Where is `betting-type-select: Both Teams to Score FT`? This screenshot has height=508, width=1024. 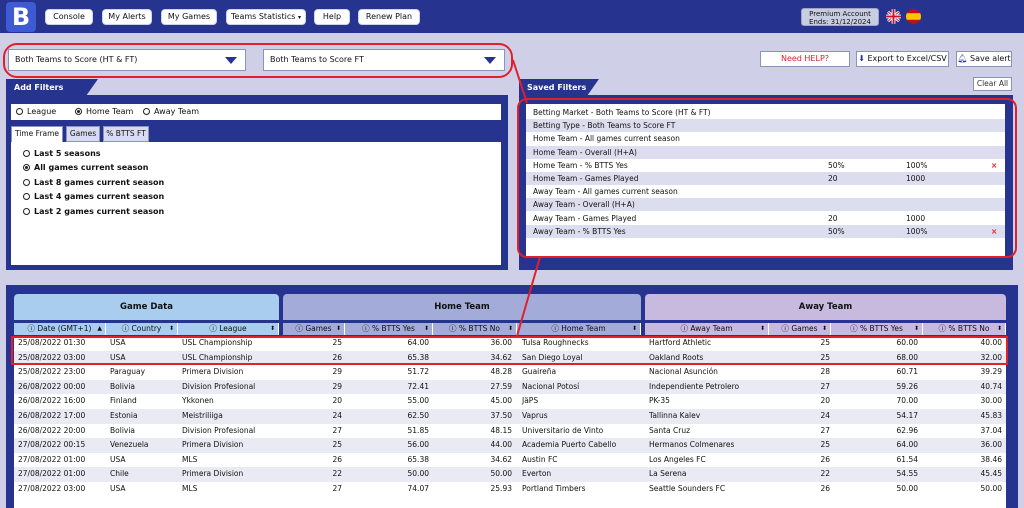
betting-type-select: Both Teams to Score FT is located at coordinates (384, 60).